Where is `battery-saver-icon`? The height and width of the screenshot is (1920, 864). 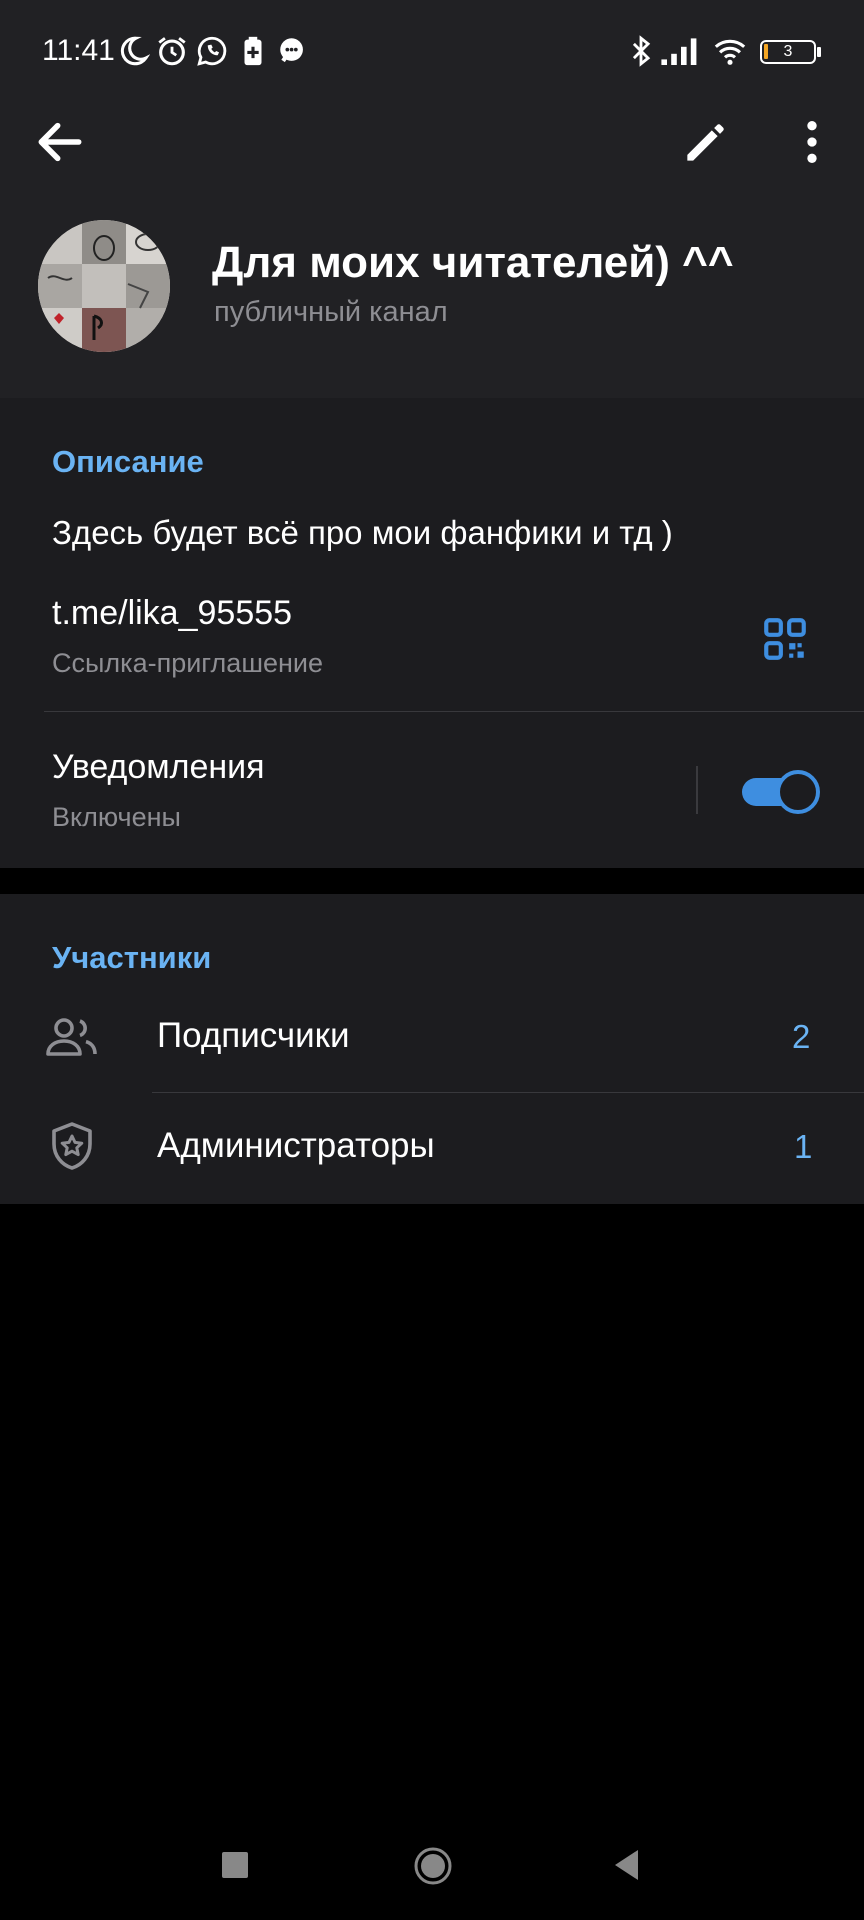
battery-saver-icon is located at coordinates (253, 51).